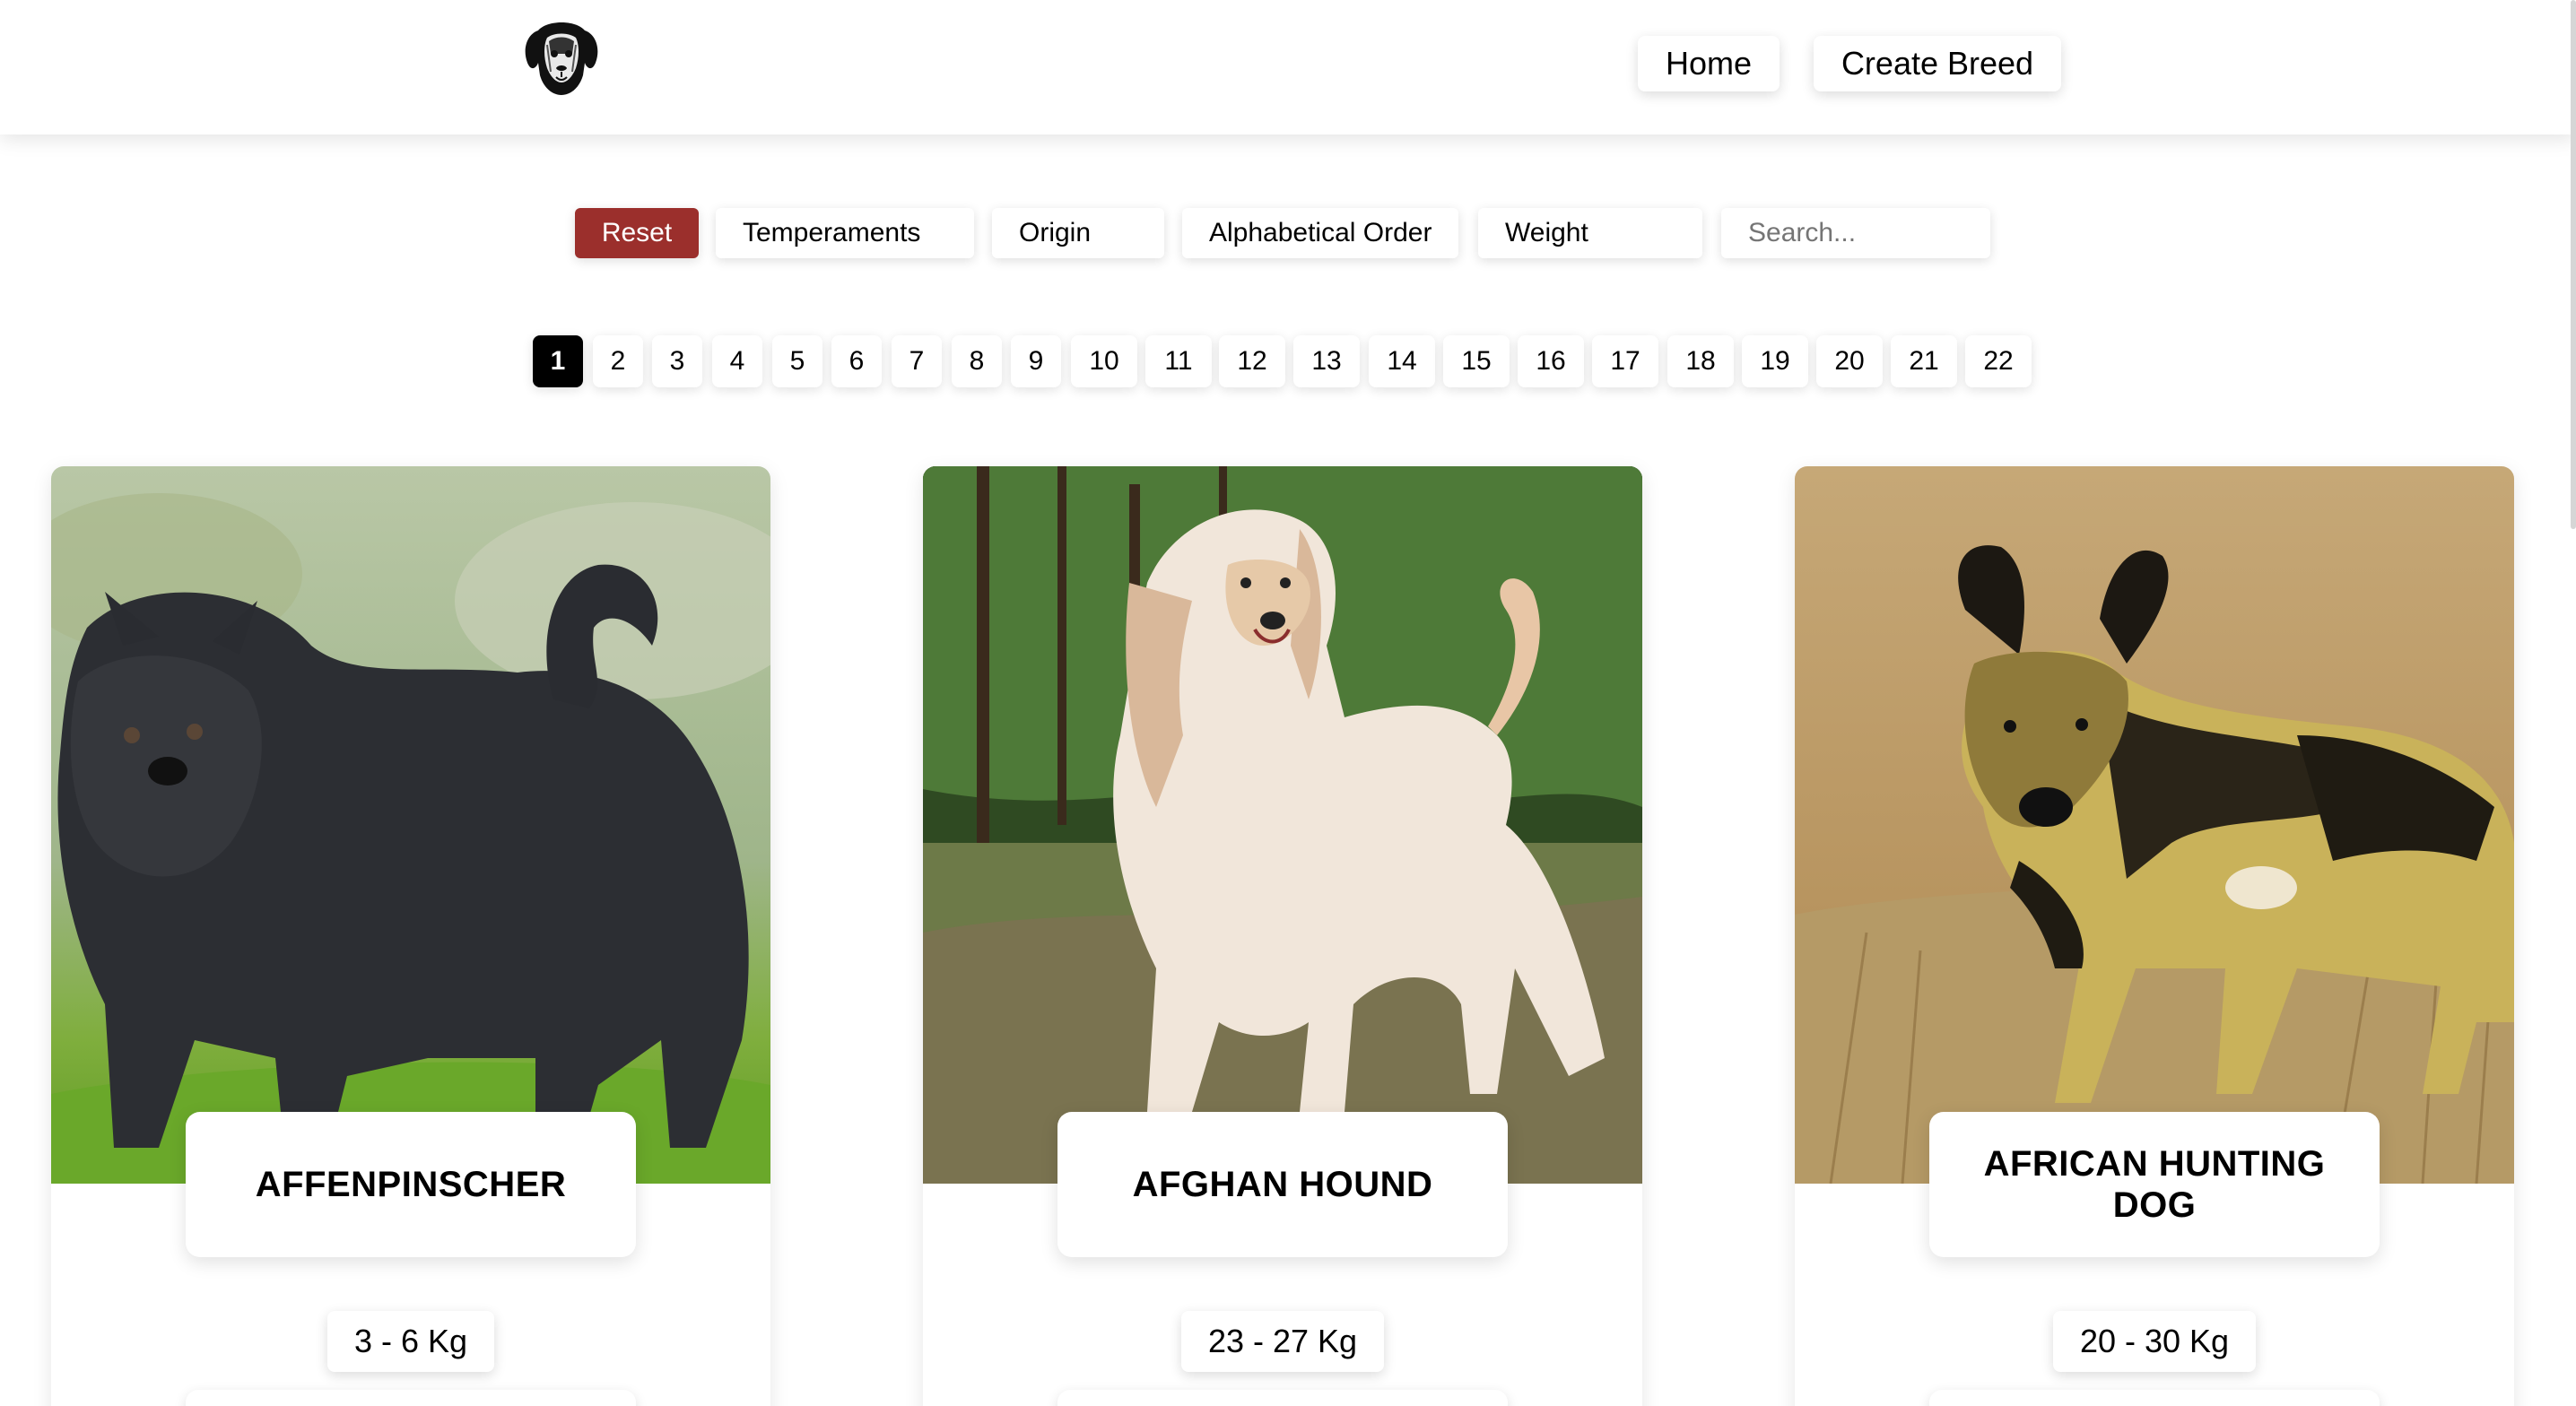 Image resolution: width=2576 pixels, height=1406 pixels. I want to click on breed-name: AFRICAN HUNTING DOG, so click(2154, 1184).